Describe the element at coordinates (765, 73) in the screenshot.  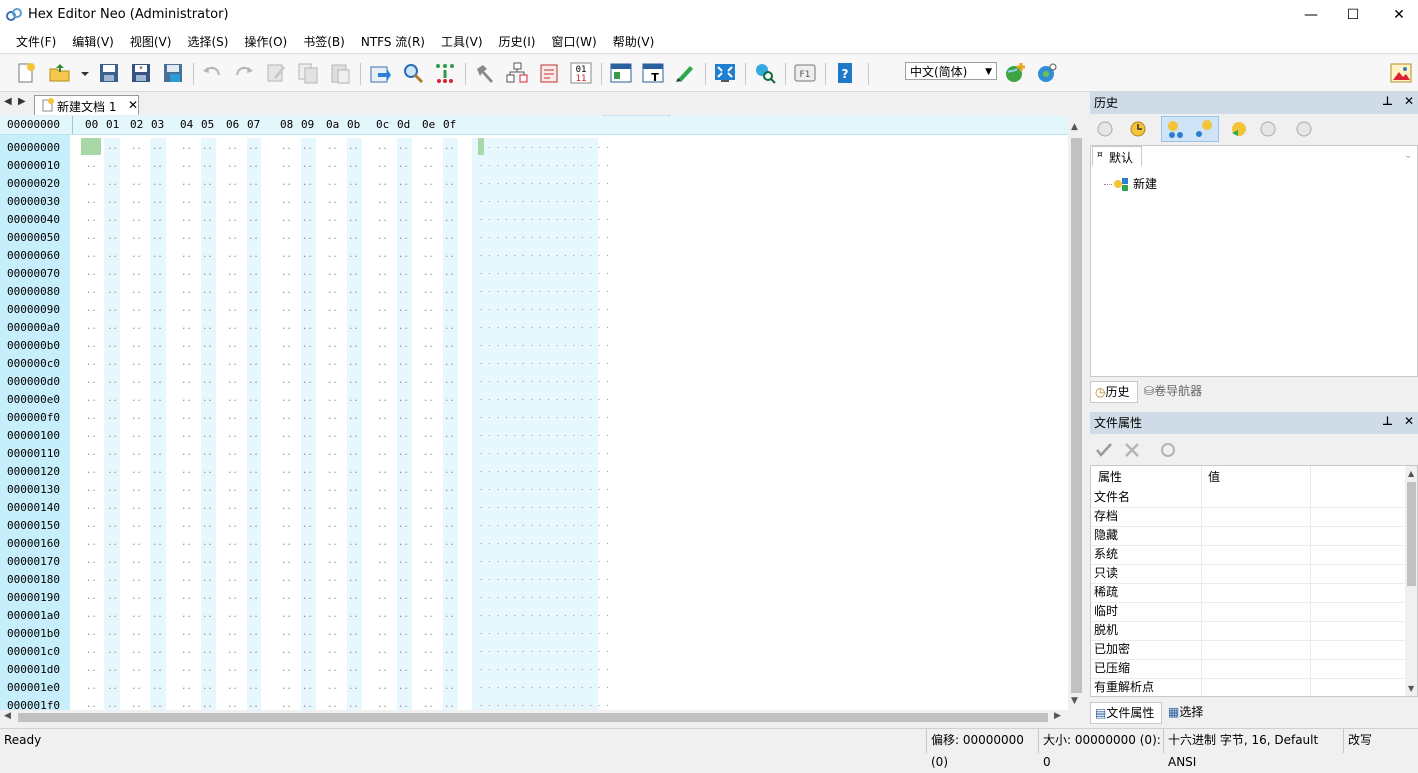
I see `network-search-icon` at that location.